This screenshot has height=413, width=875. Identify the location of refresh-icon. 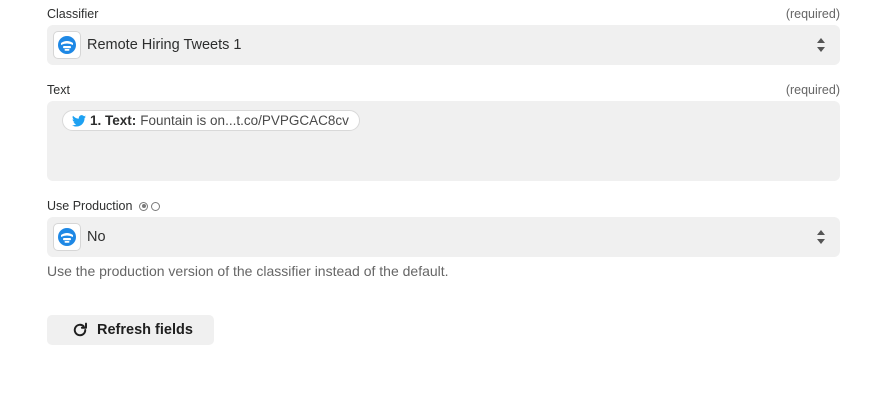
(80, 329).